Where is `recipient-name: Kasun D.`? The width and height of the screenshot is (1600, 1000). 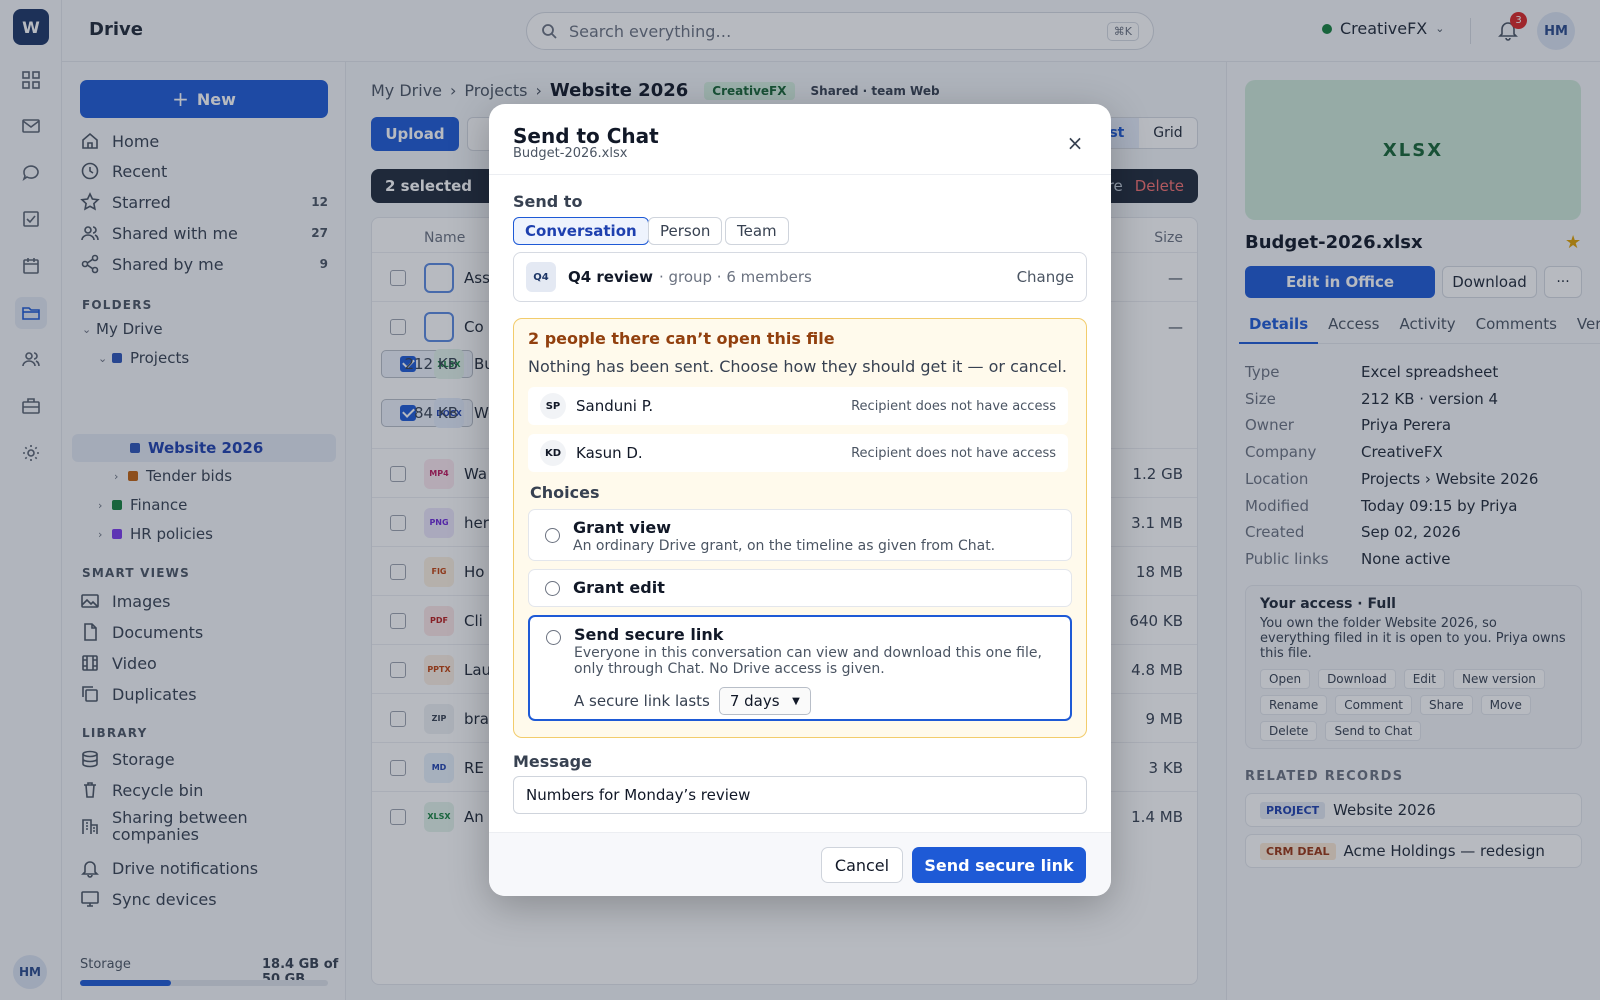
recipient-name: Kasun D. is located at coordinates (609, 453).